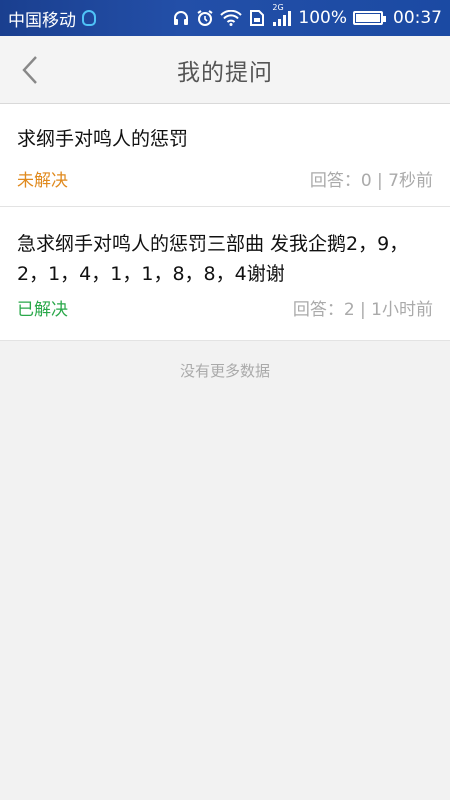  What do you see at coordinates (225, 155) in the screenshot?
I see `question-item: 求纲手对鸣人的惩罚 未解决 回答：0 | 7秒前` at bounding box center [225, 155].